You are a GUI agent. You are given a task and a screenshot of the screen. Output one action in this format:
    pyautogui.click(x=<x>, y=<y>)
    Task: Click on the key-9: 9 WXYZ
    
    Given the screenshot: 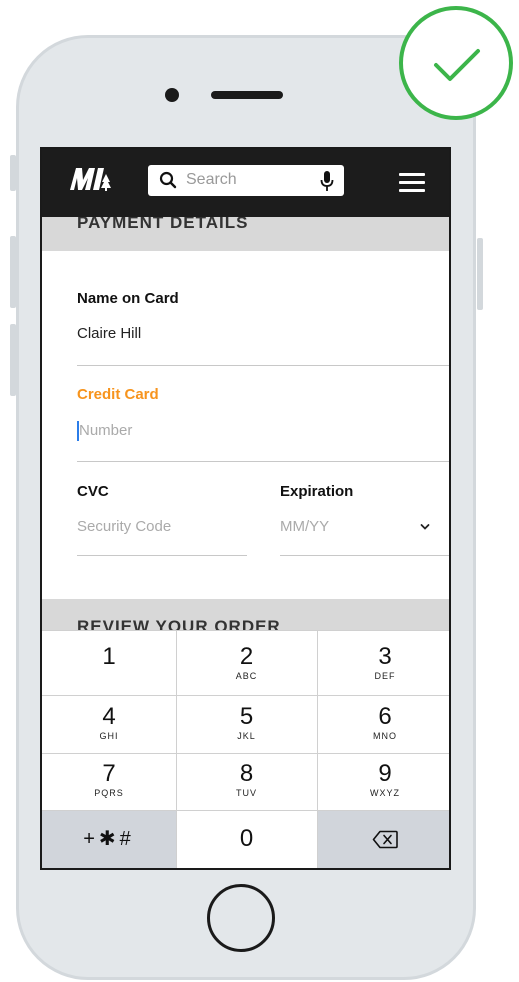 What is the action you would take?
    pyautogui.click(x=383, y=784)
    